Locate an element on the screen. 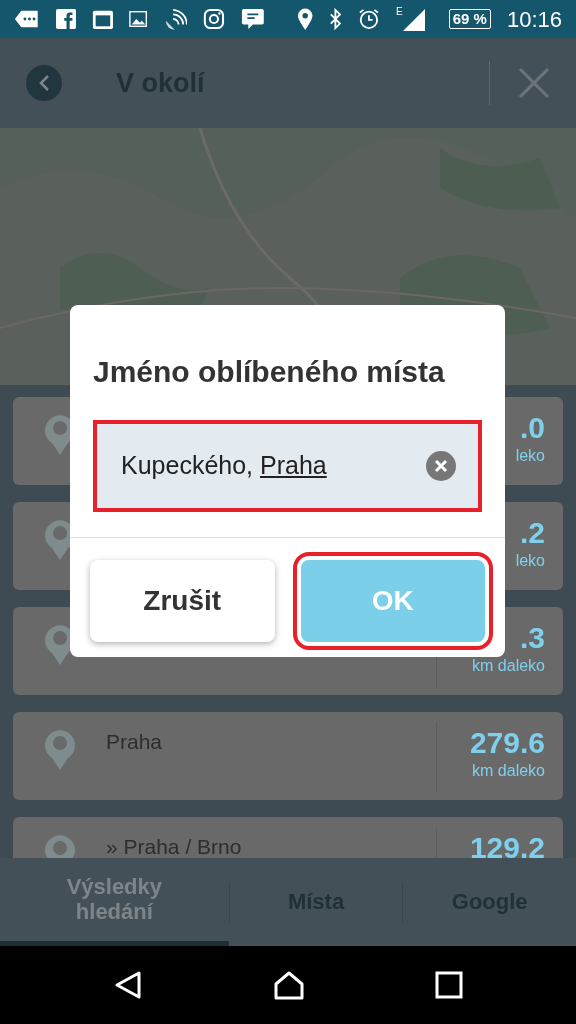  network-type-label: E is located at coordinates (399, 12).